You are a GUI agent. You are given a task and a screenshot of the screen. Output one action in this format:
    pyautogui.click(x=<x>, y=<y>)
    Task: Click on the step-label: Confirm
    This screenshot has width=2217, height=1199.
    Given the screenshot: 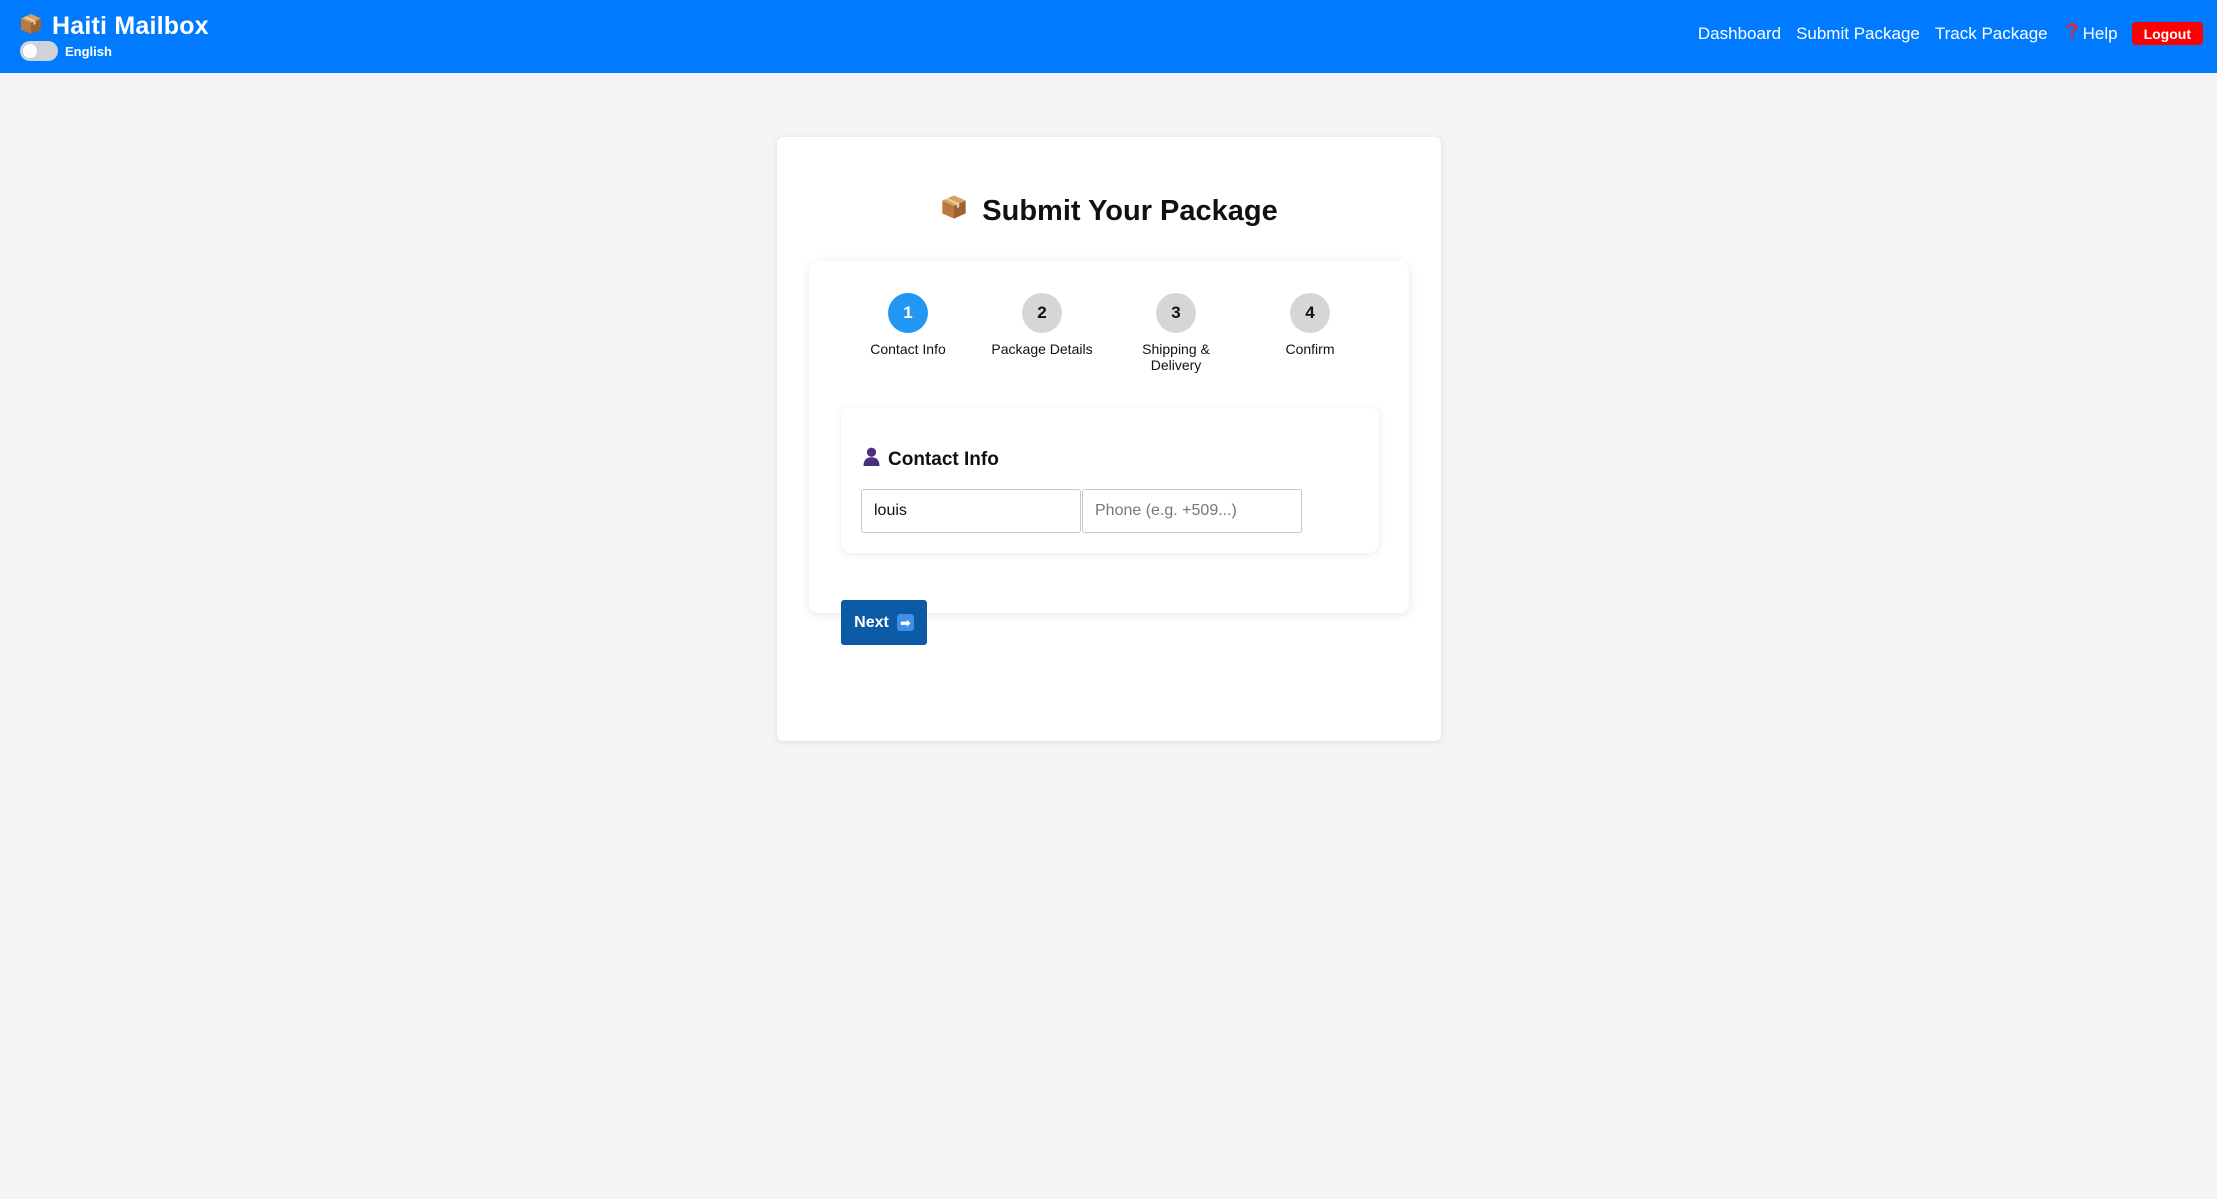 What is the action you would take?
    pyautogui.click(x=1310, y=349)
    